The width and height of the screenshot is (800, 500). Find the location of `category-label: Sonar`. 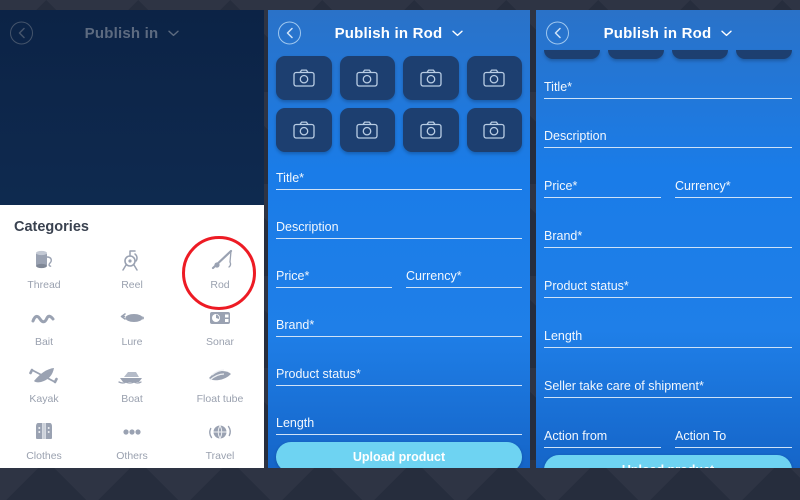

category-label: Sonar is located at coordinates (220, 342).